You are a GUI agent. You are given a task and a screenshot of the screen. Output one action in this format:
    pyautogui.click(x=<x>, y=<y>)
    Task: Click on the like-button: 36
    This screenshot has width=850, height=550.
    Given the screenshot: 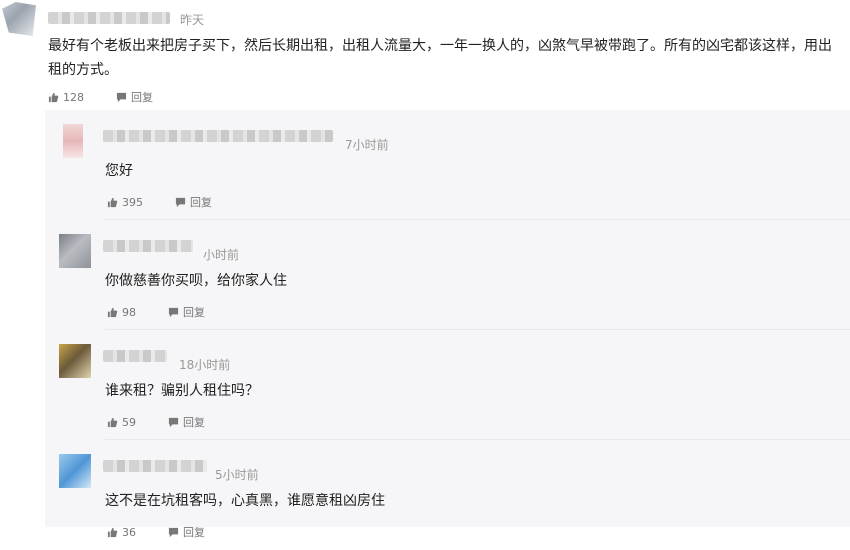 What is the action you would take?
    pyautogui.click(x=121, y=532)
    